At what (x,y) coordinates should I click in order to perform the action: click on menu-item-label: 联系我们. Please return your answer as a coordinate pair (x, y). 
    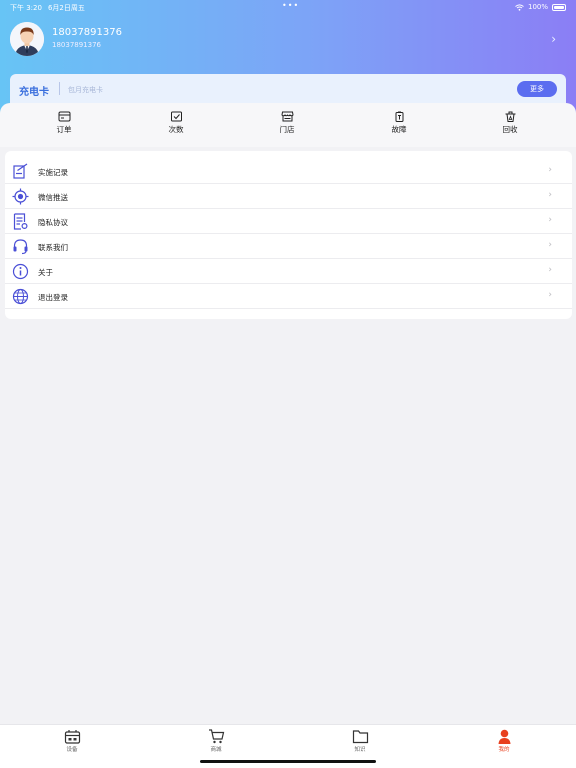
    Looking at the image, I should click on (53, 247).